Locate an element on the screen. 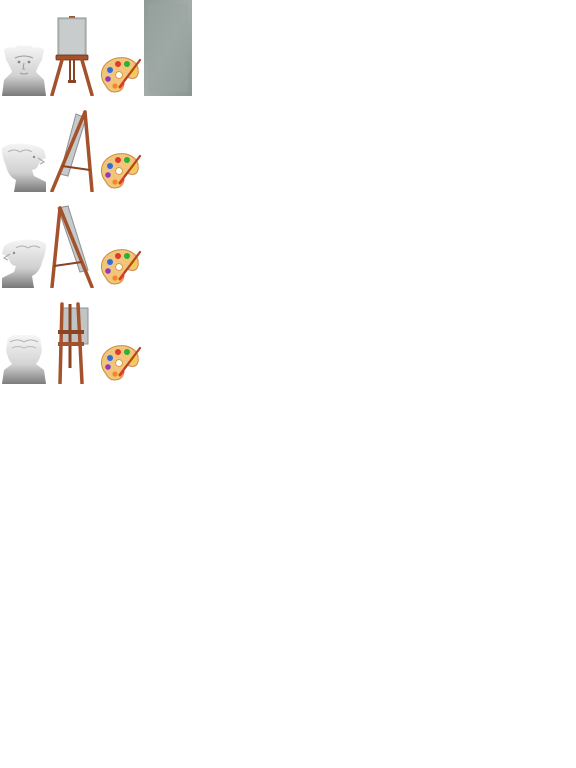  wooden-easel-back-sprite is located at coordinates (72, 336).